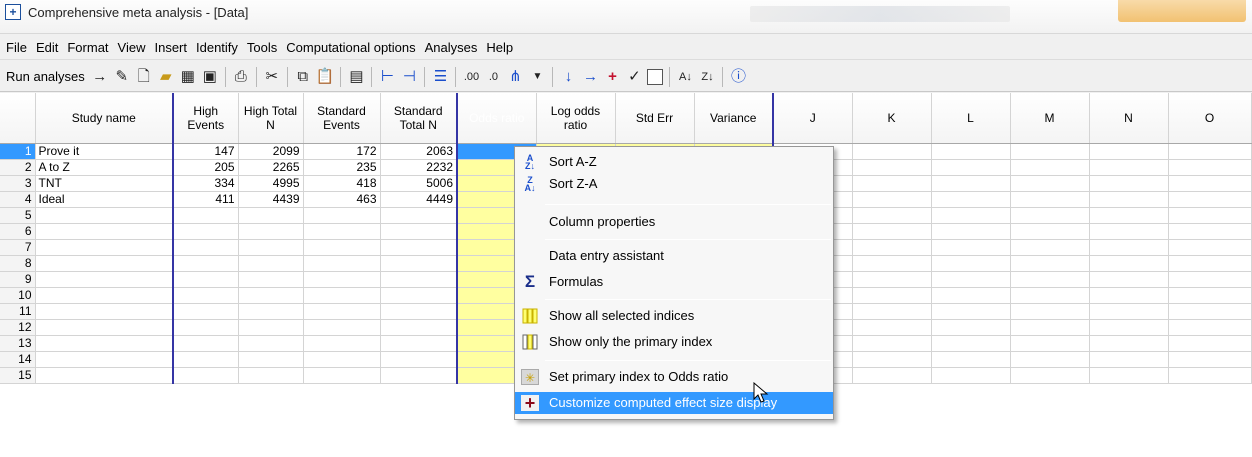 This screenshot has height=457, width=1252. Describe the element at coordinates (419, 311) in the screenshot. I see `standard-total-cell` at that location.